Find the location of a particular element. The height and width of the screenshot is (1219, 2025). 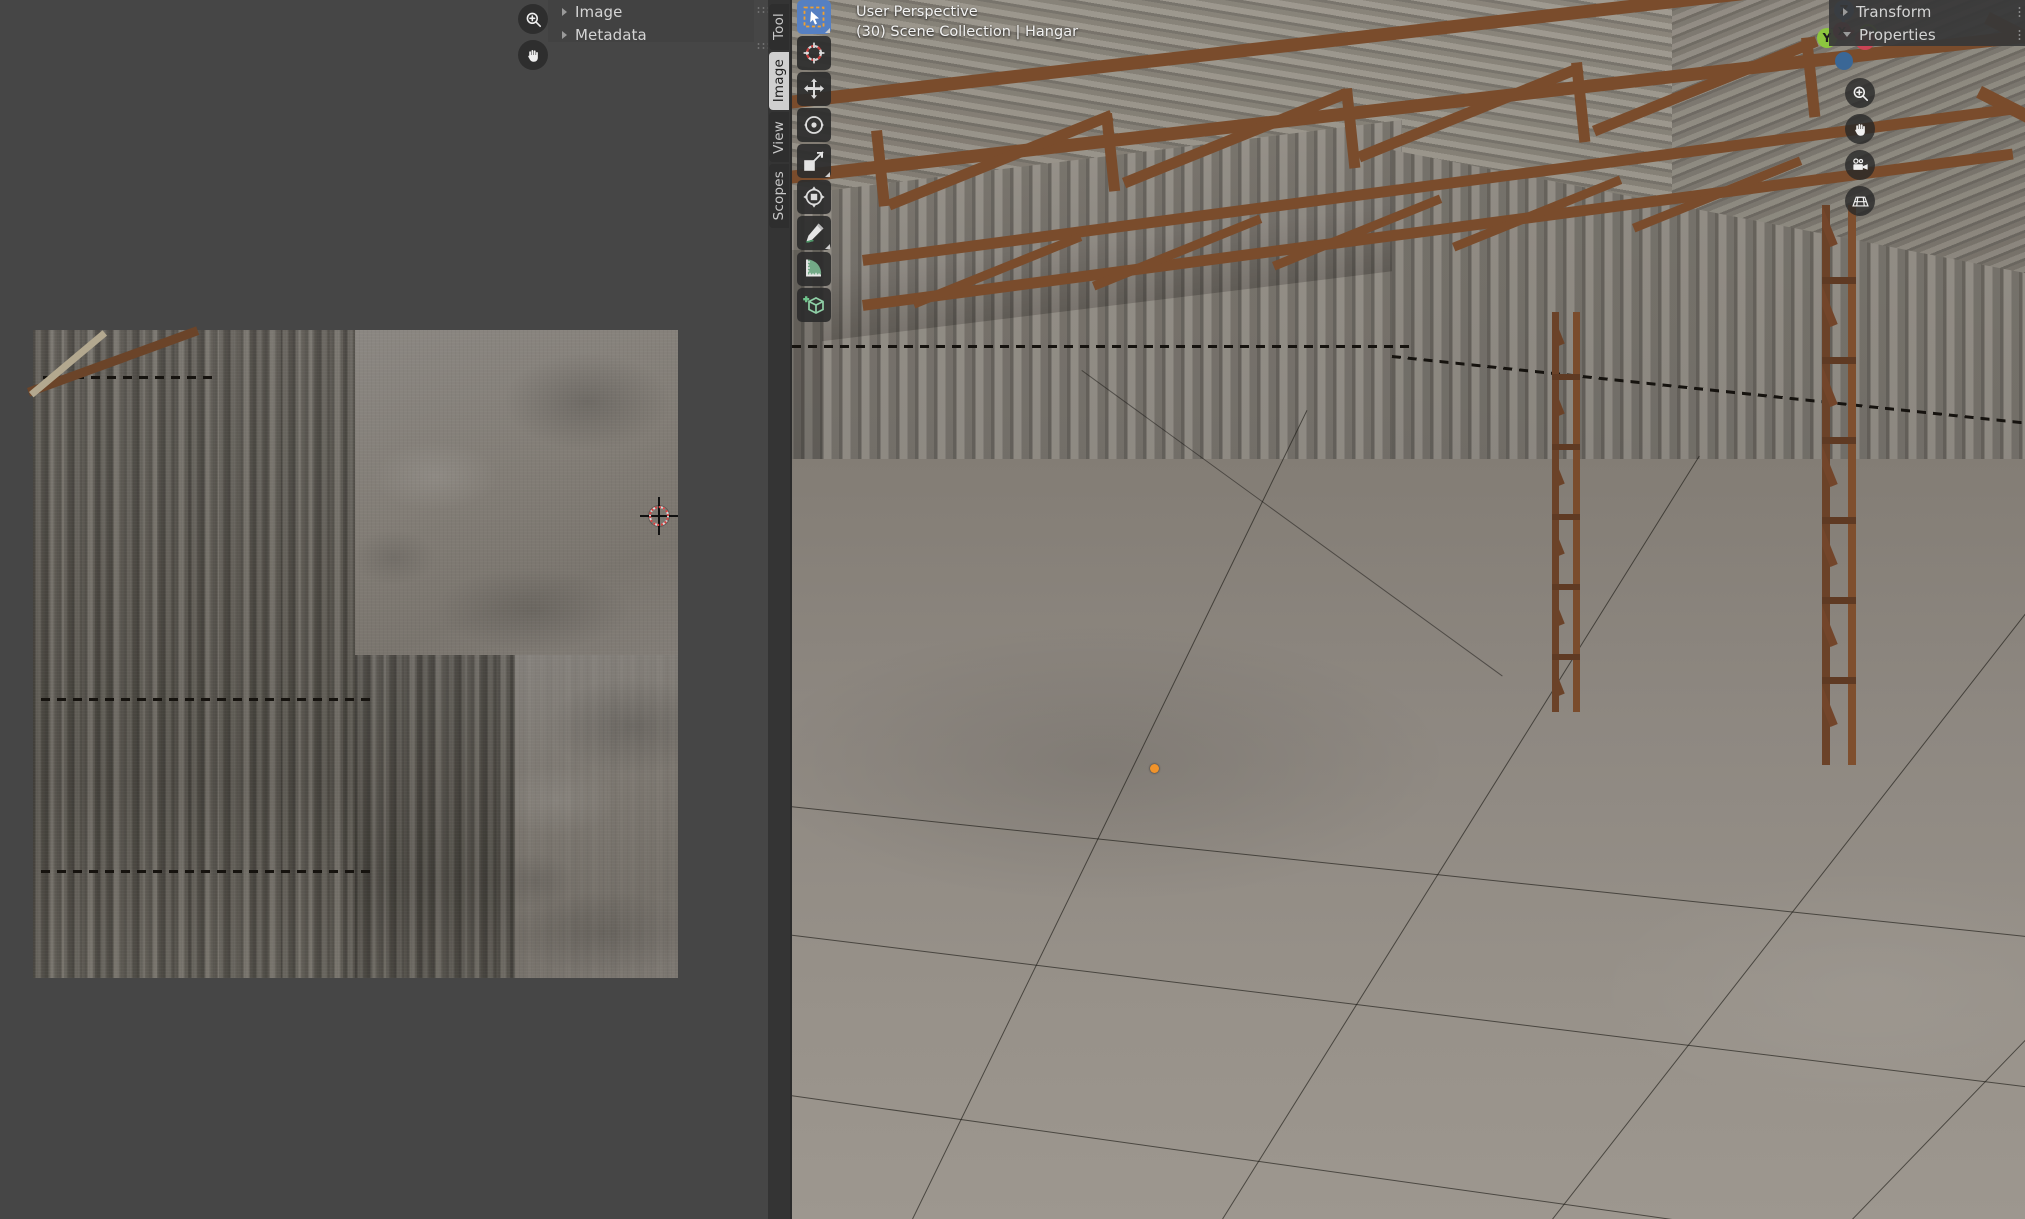

tab-label: View is located at coordinates (779, 137).